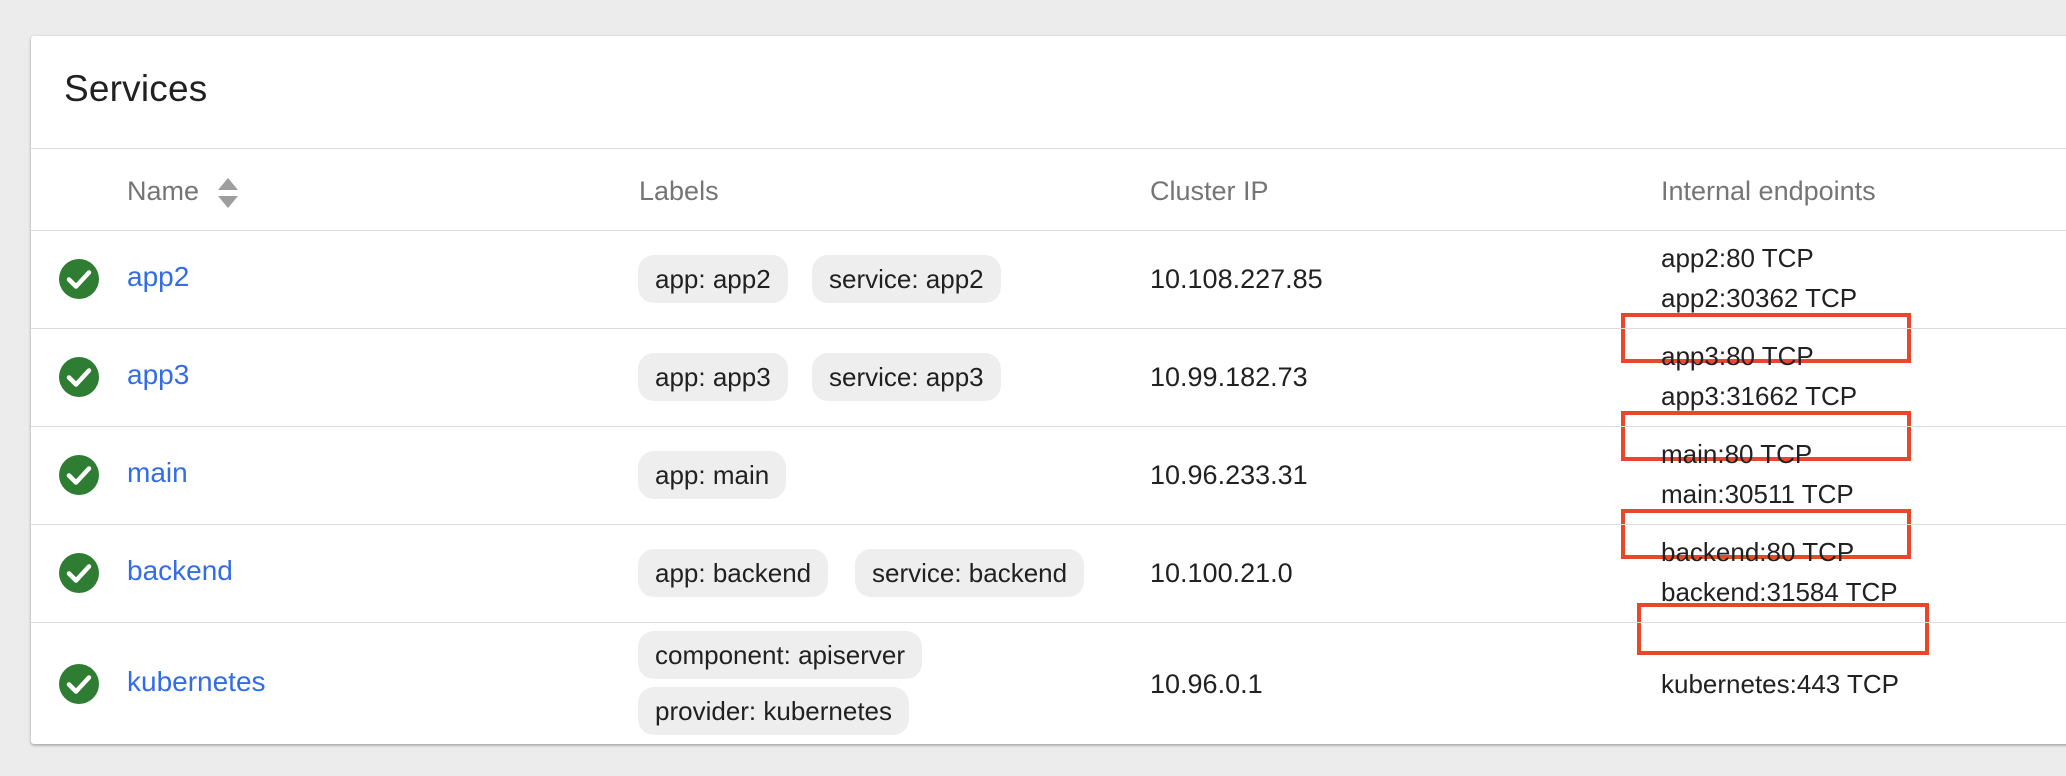 The width and height of the screenshot is (2066, 776). I want to click on label-chip: service: backend, so click(970, 573).